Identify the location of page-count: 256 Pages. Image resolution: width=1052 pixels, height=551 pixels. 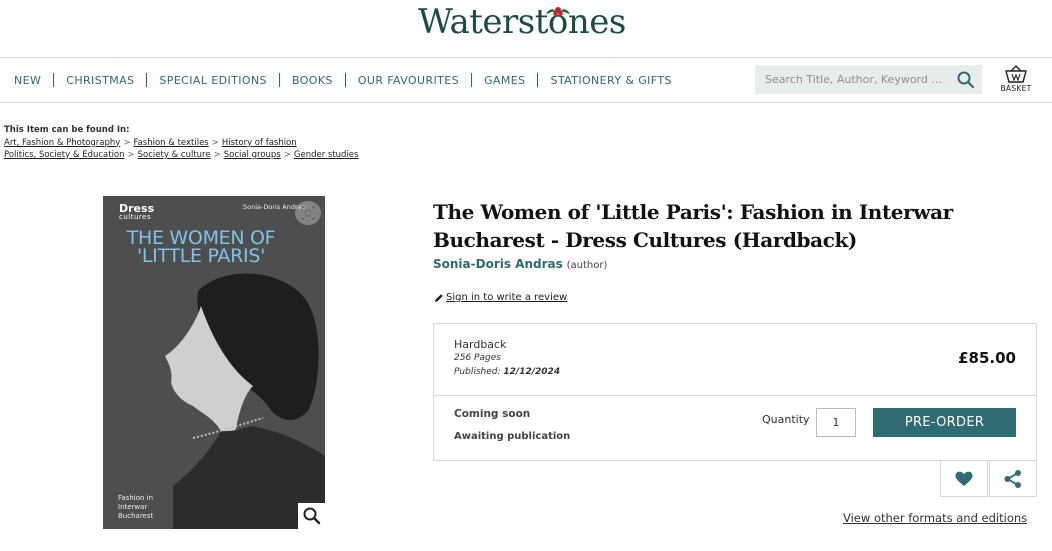
(477, 358).